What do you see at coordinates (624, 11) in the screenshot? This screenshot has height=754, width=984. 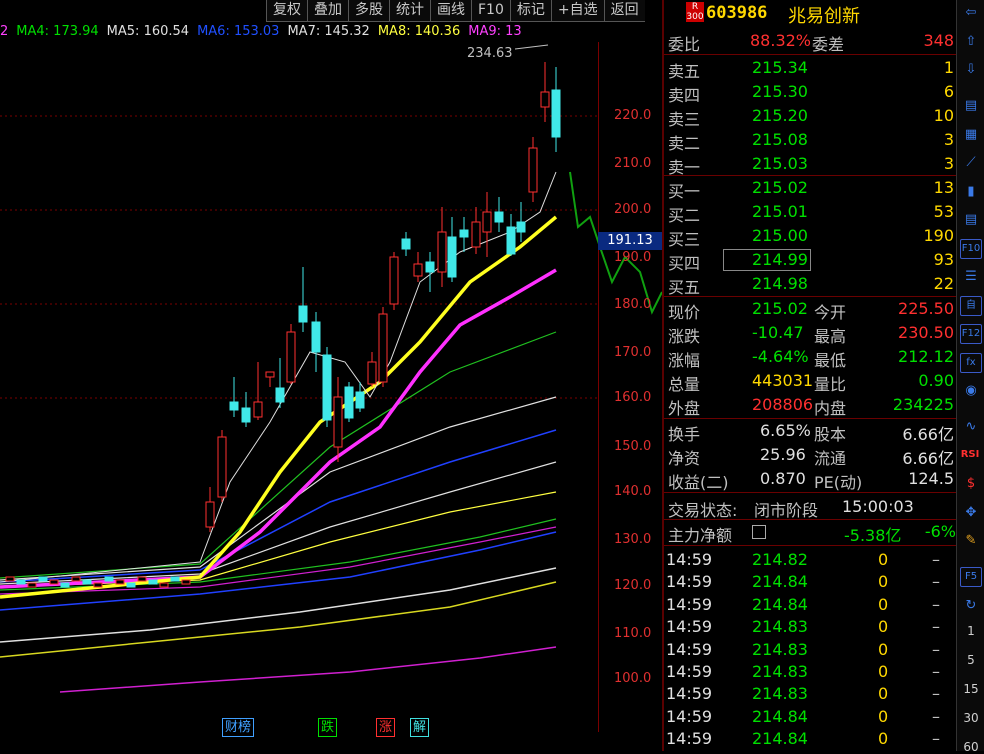 I see `toolbar-item-8: 返回` at bounding box center [624, 11].